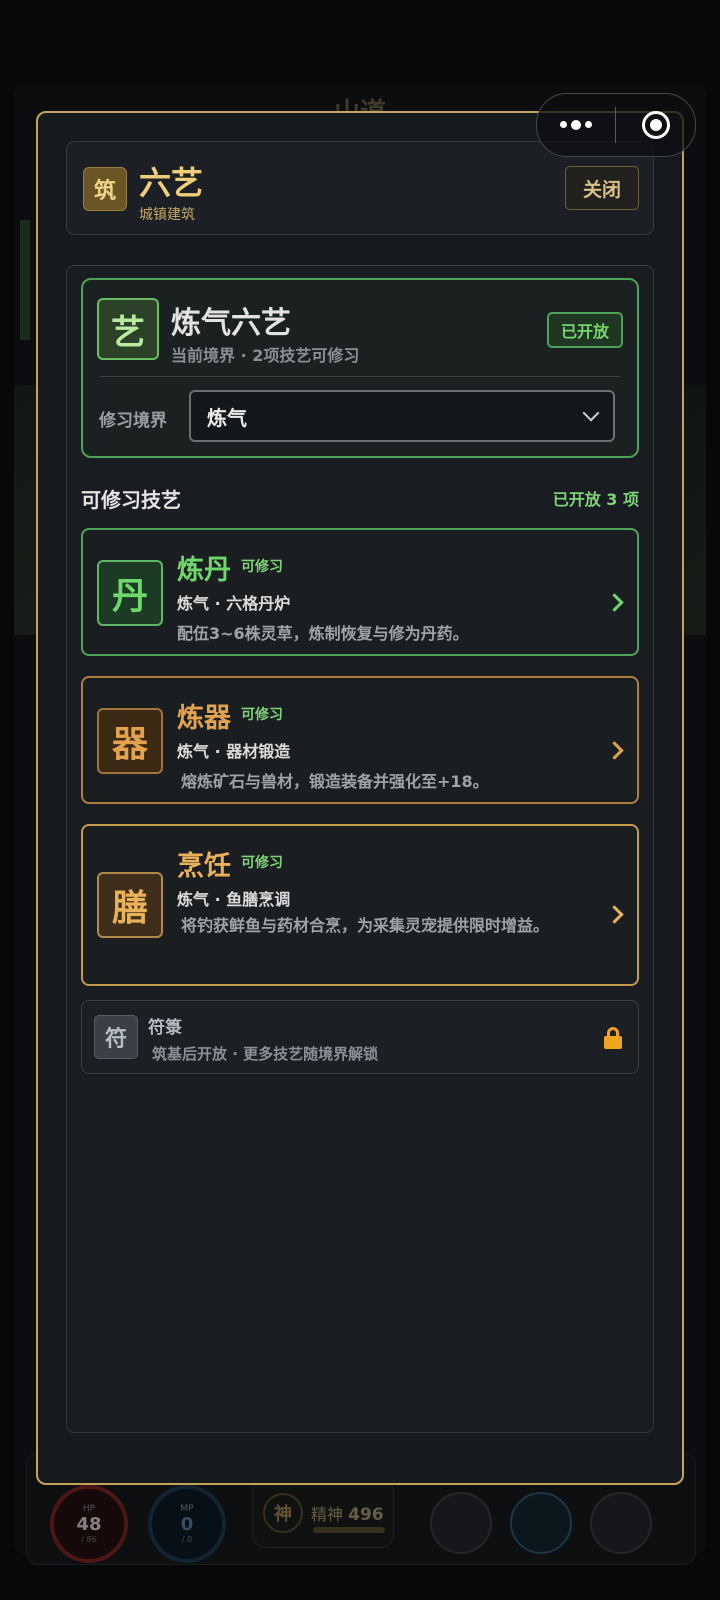 This screenshot has width=720, height=1600. I want to click on target-circle-icon, so click(655, 125).